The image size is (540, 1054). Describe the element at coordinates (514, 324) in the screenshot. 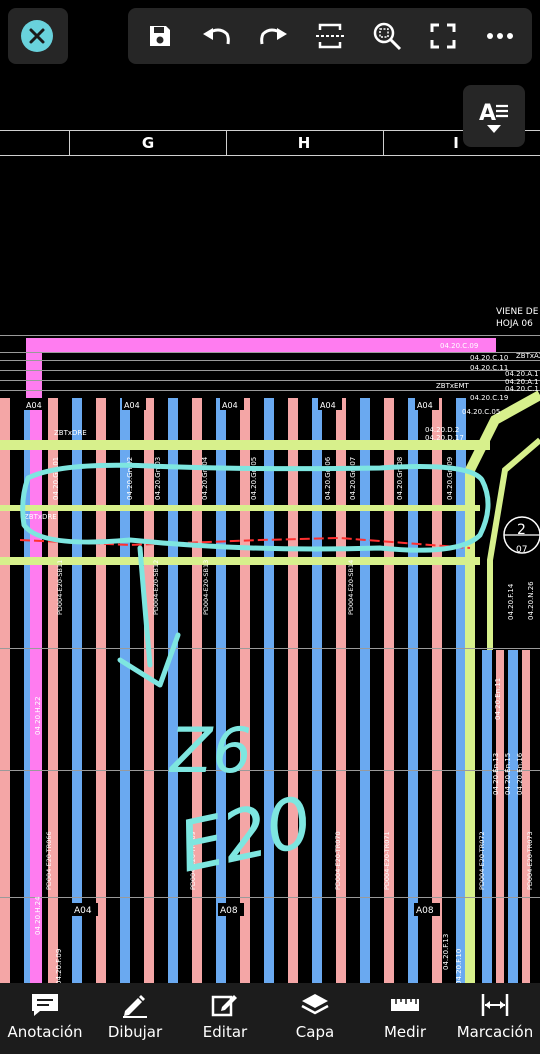

I see `hoja-label: HOJA 06` at that location.